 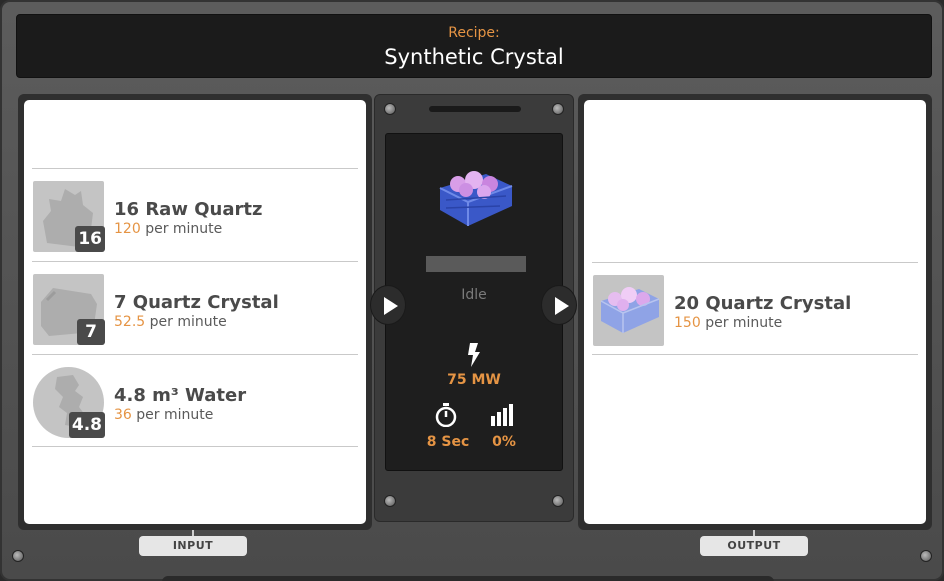 What do you see at coordinates (476, 264) in the screenshot?
I see `production-progress-bar` at bounding box center [476, 264].